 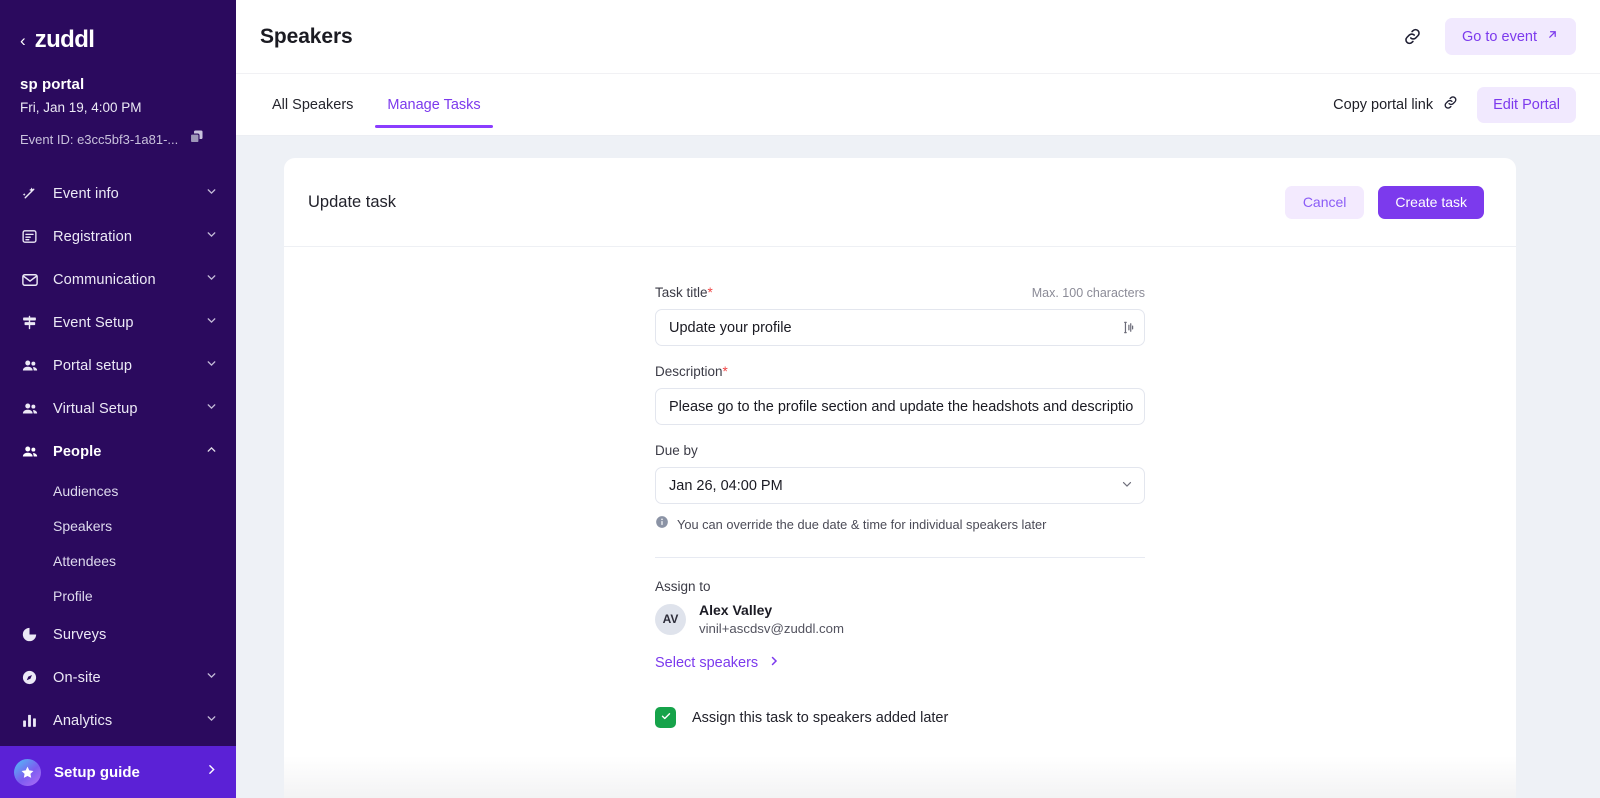 I want to click on copy-portal-link-label: Copy portal link, so click(x=1383, y=104).